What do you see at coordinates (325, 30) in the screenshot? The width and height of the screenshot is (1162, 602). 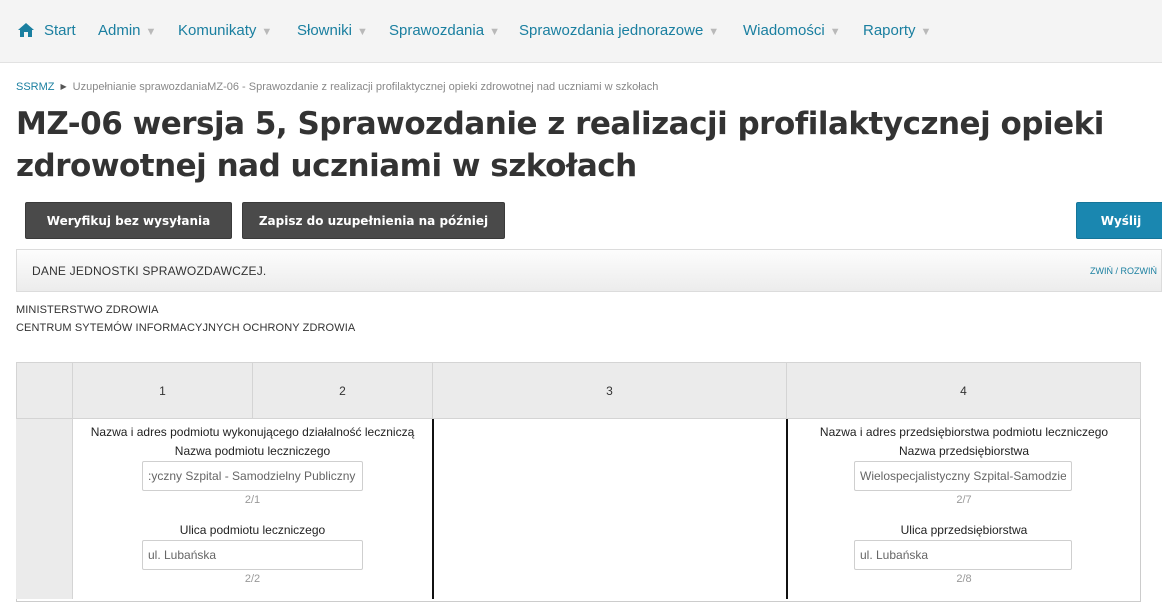 I see `nav-slowniki-label: Słowniki` at bounding box center [325, 30].